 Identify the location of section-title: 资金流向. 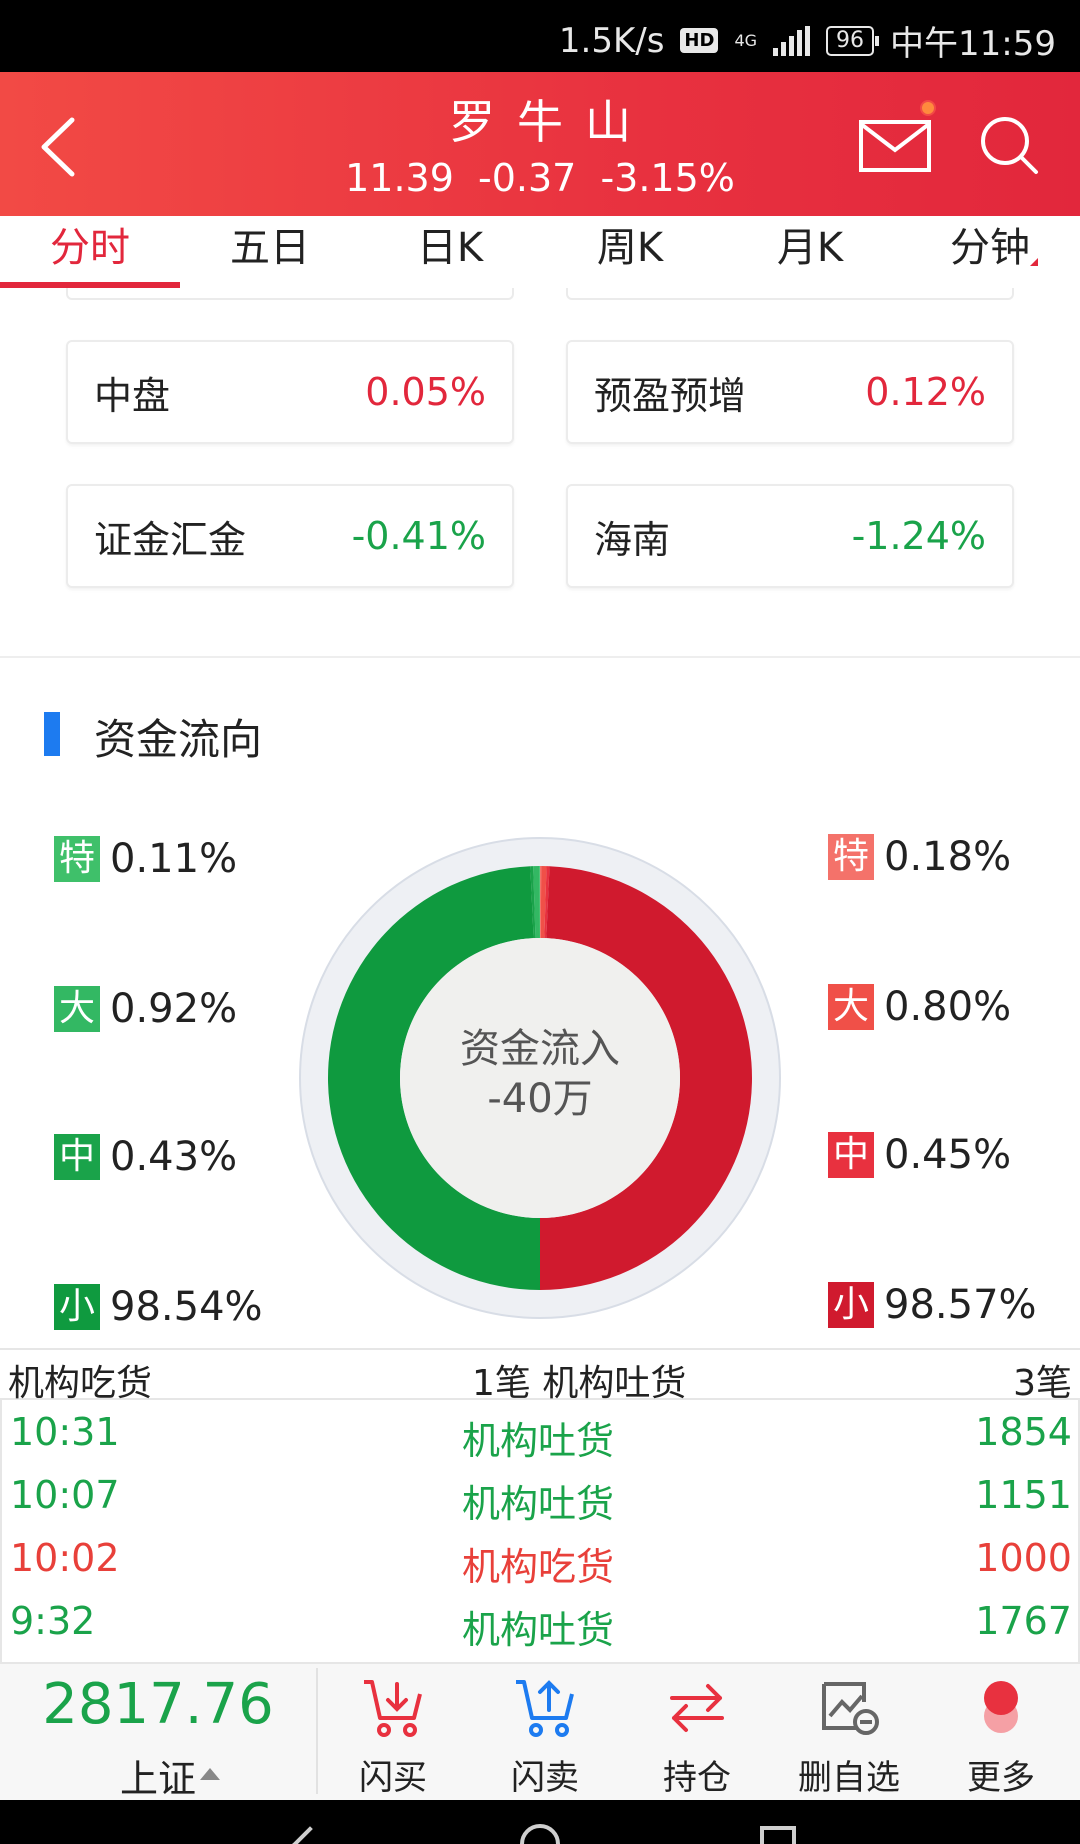
(178, 739).